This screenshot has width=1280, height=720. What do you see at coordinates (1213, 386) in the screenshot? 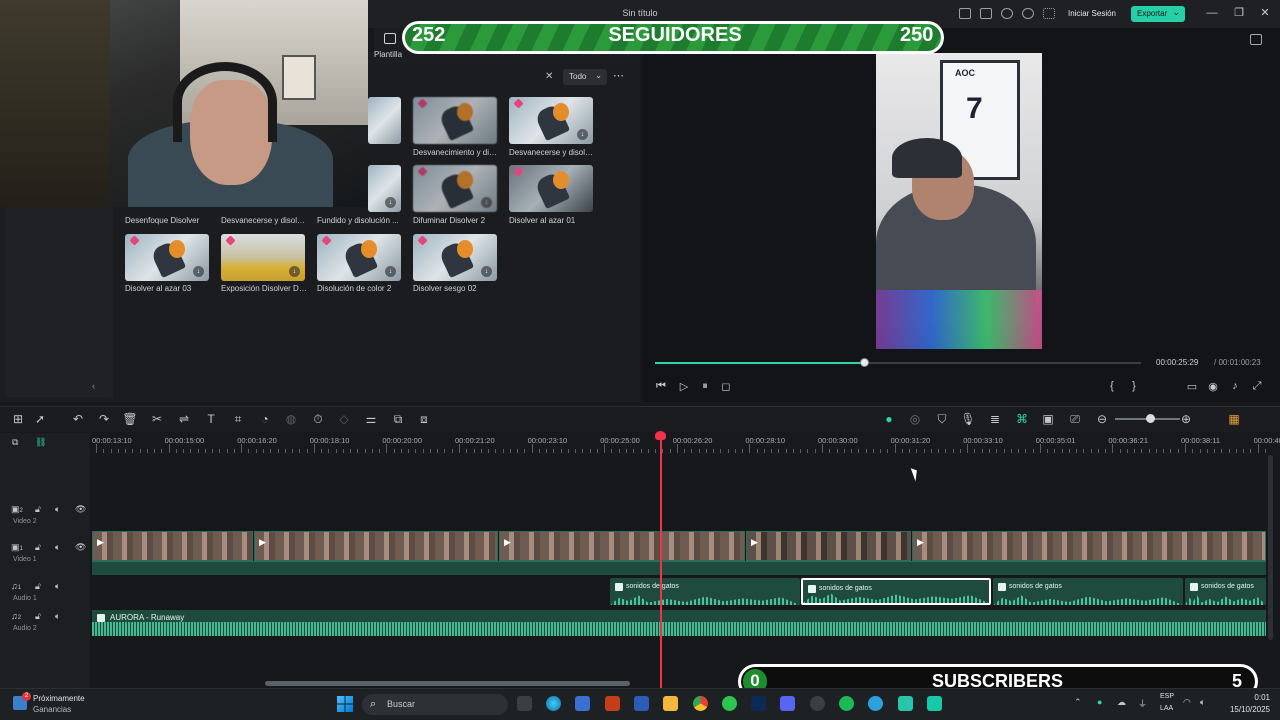
I see `camera-icon: ◉` at bounding box center [1213, 386].